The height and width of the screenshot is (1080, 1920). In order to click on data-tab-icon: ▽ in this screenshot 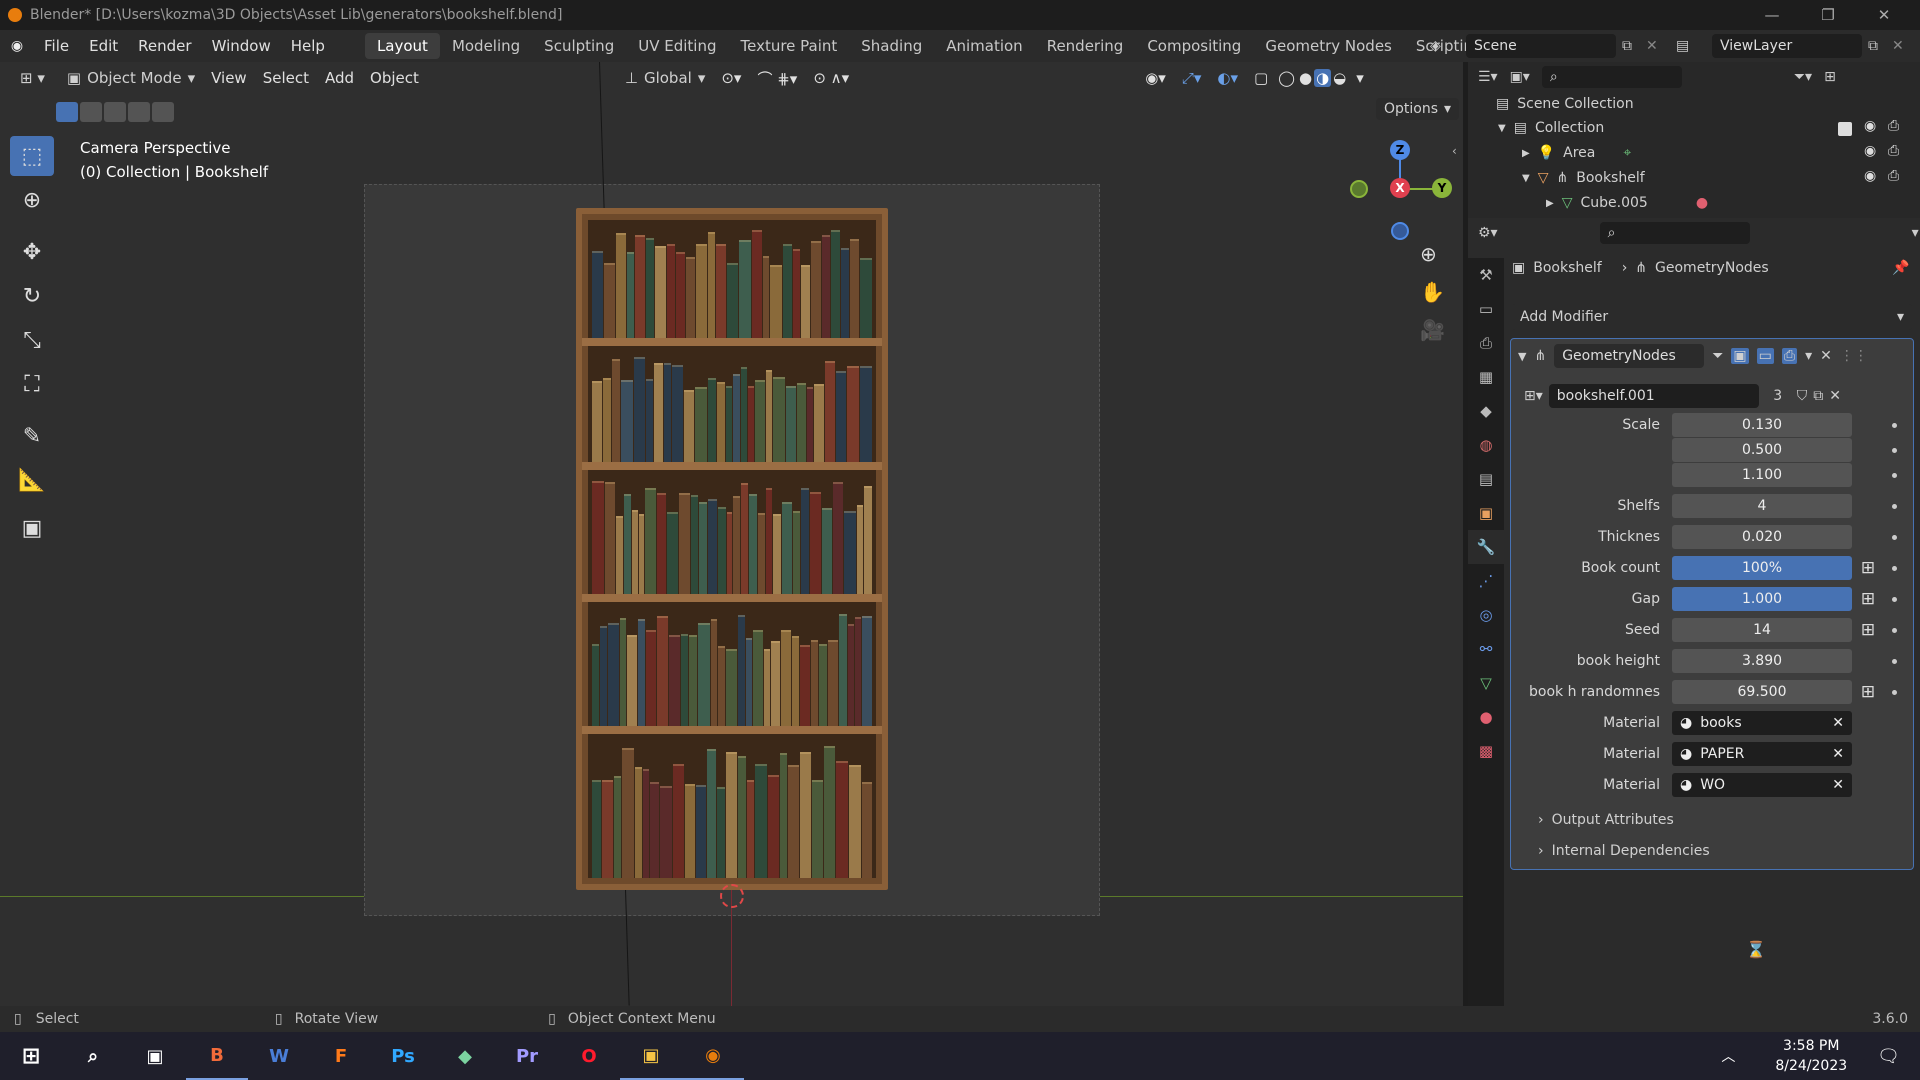, I will do `click(1486, 683)`.